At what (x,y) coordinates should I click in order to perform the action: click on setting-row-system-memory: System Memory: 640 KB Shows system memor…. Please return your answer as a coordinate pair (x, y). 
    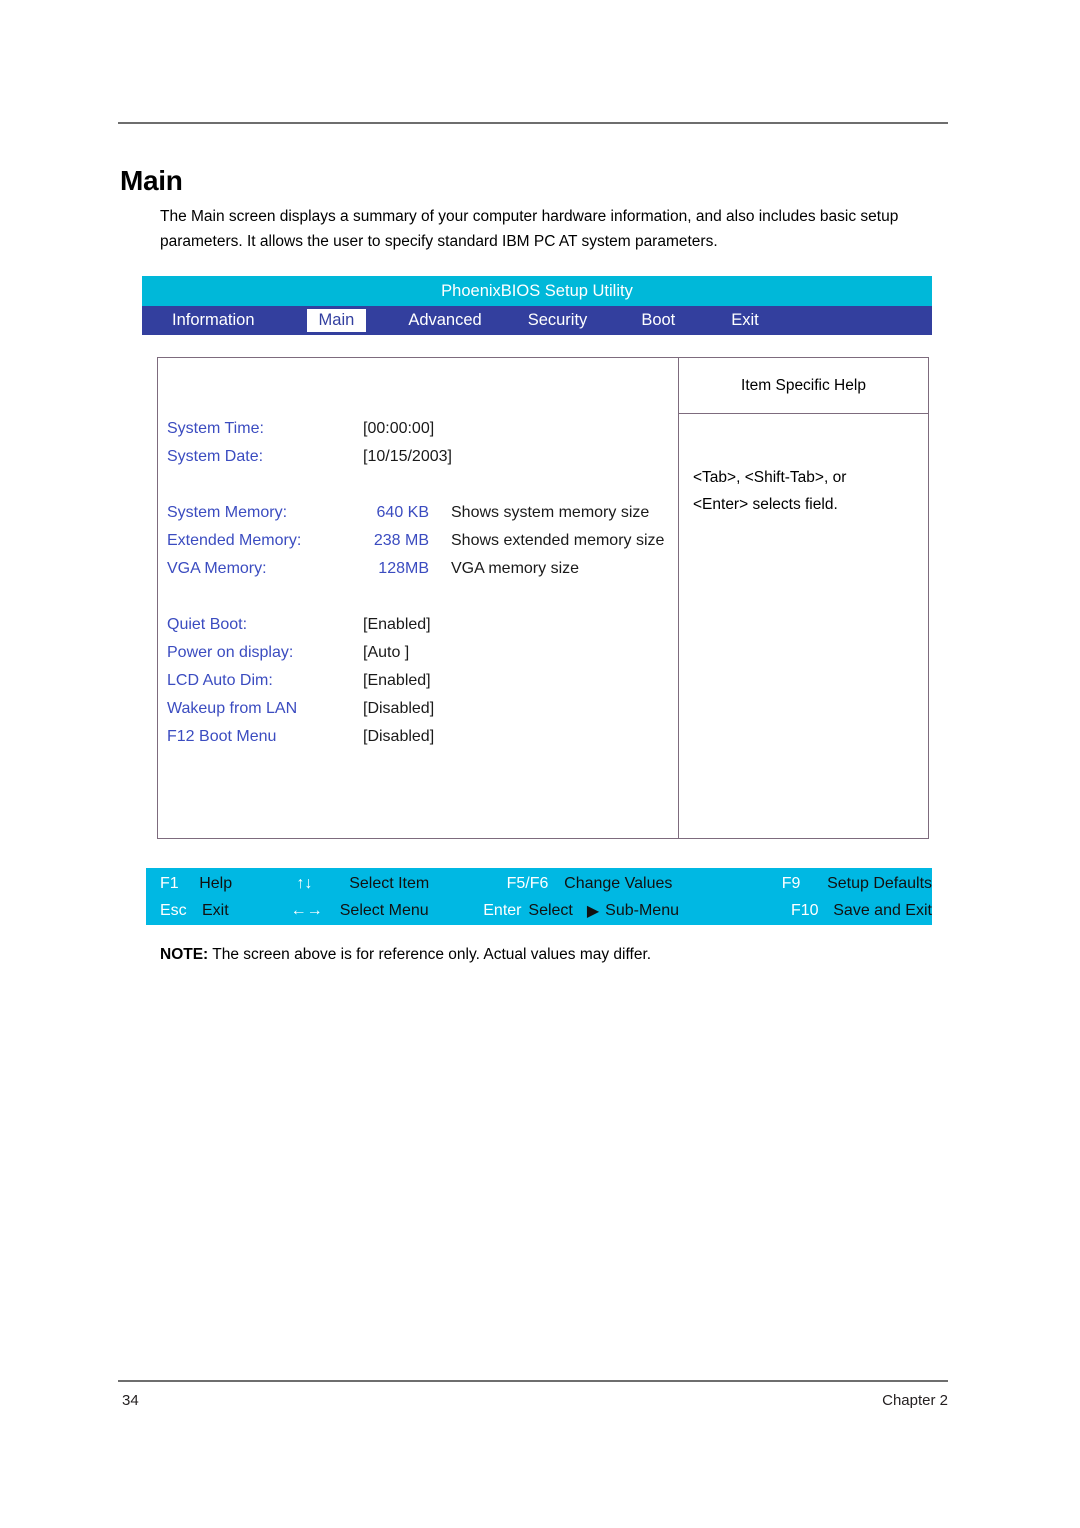
    Looking at the image, I should click on (422, 518).